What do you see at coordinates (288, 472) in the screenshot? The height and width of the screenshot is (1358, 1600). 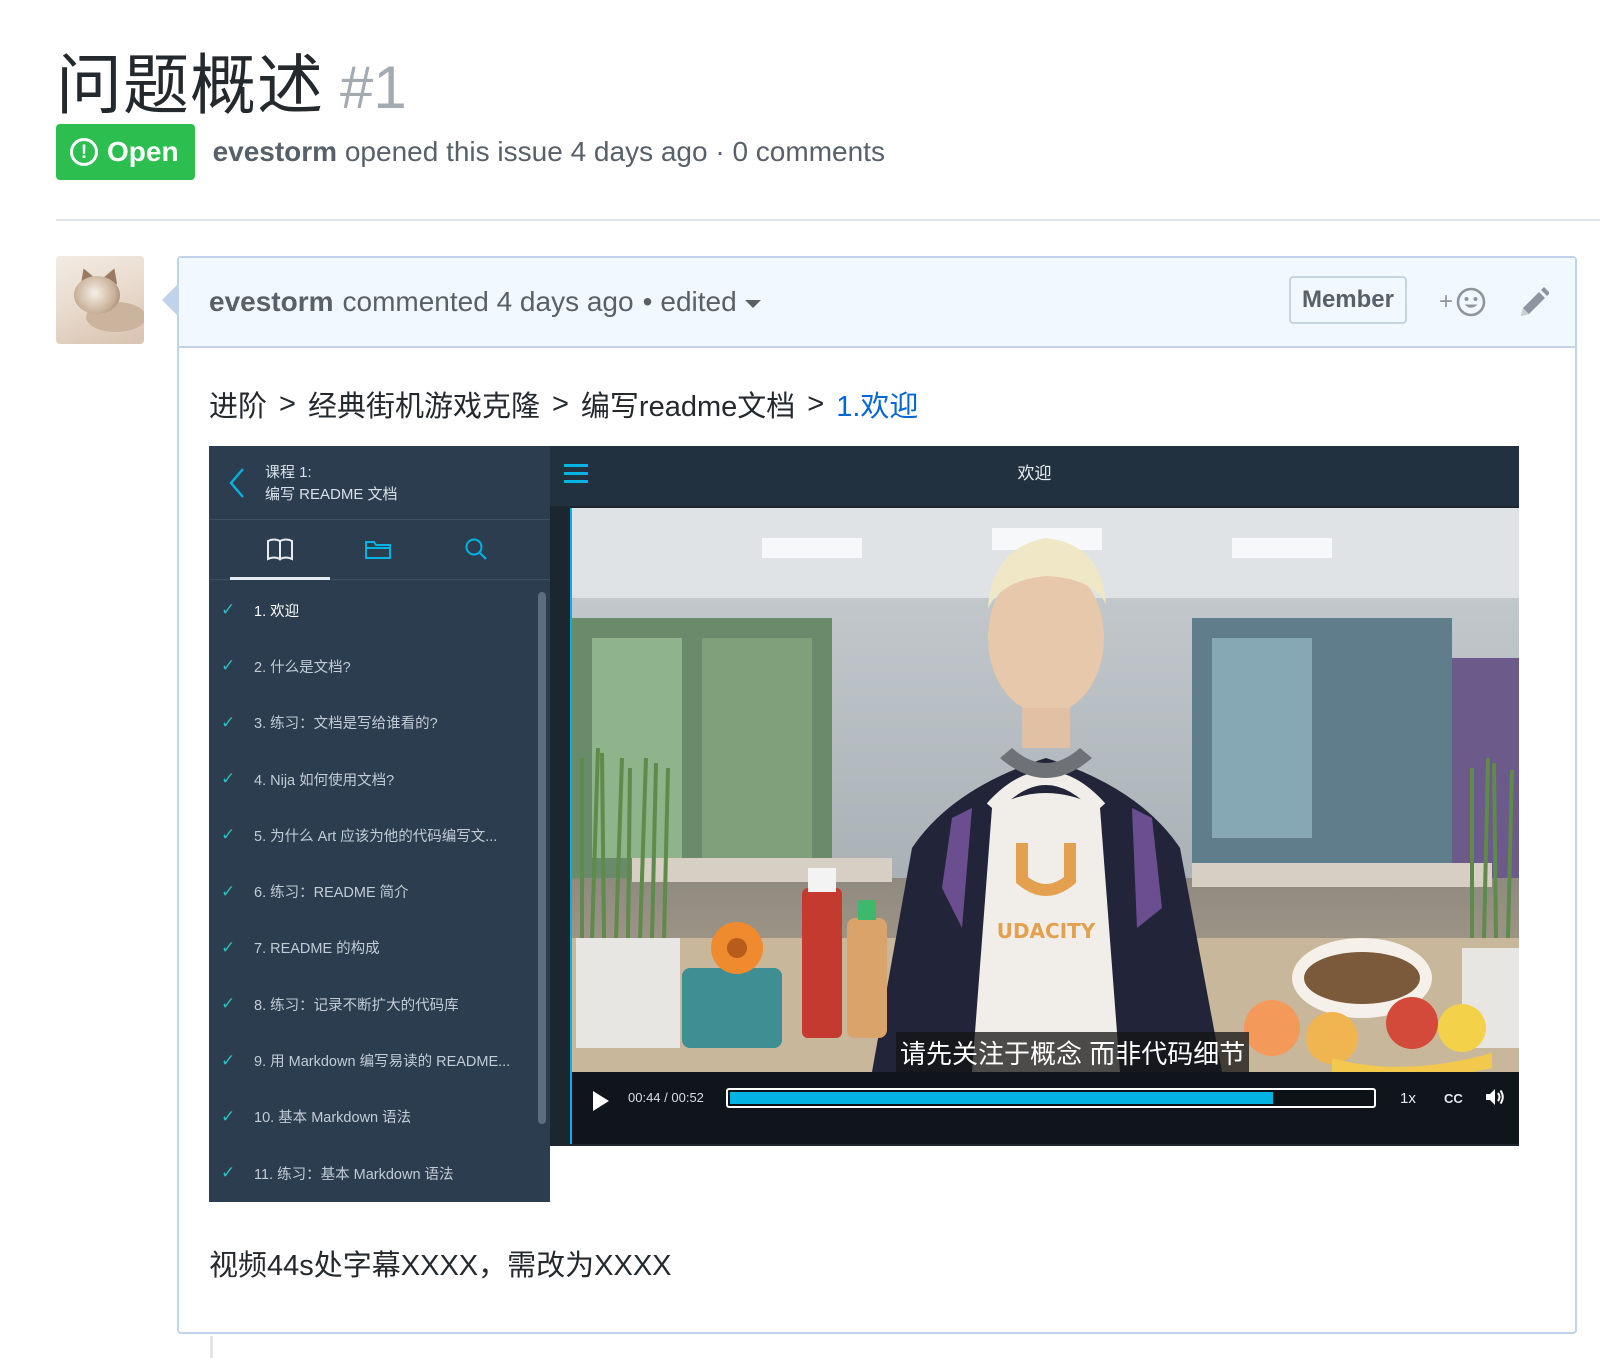 I see `lesson-title-line1: 课程 1:` at bounding box center [288, 472].